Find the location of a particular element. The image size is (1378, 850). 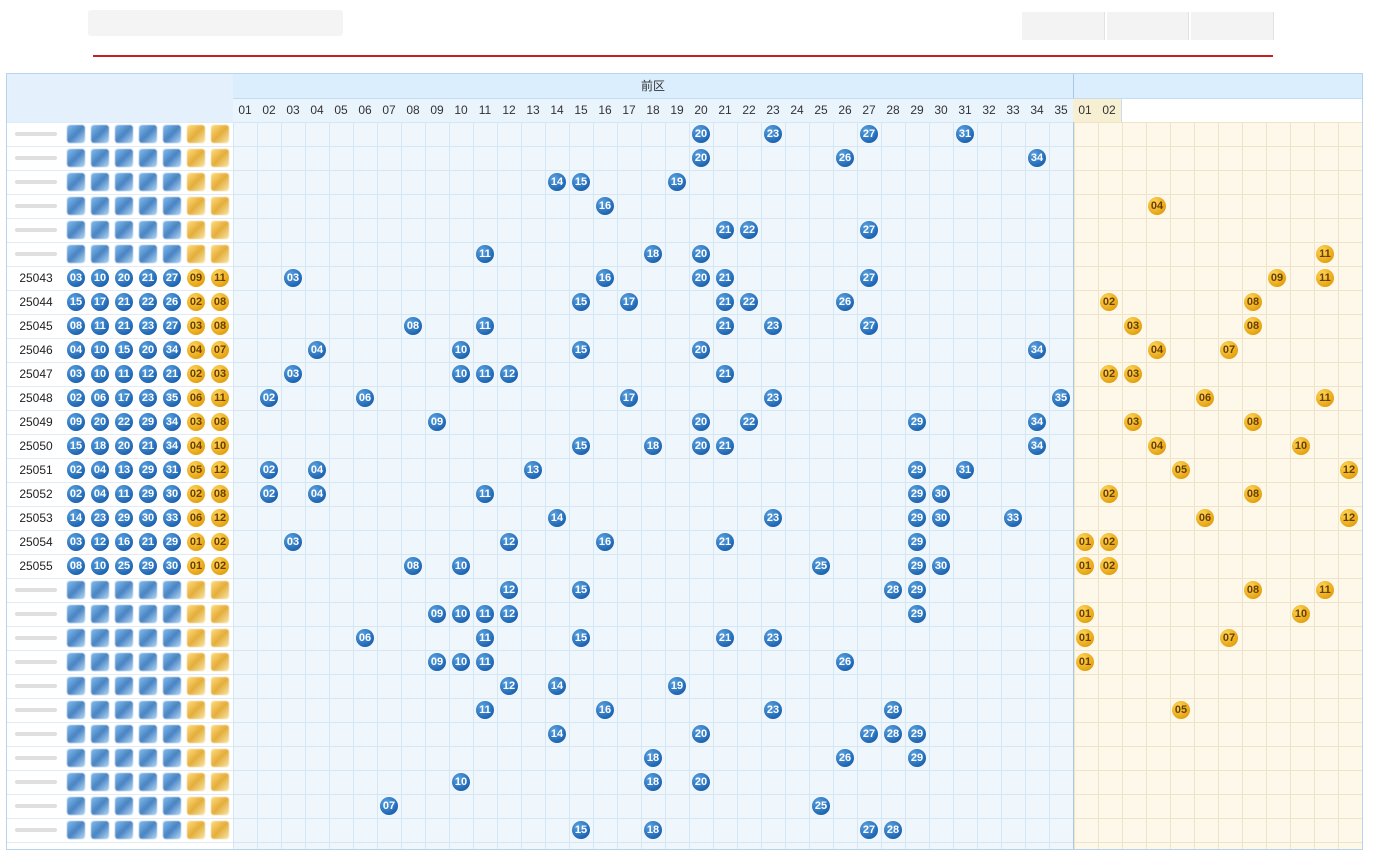

front-number-header: 19 is located at coordinates (677, 110).